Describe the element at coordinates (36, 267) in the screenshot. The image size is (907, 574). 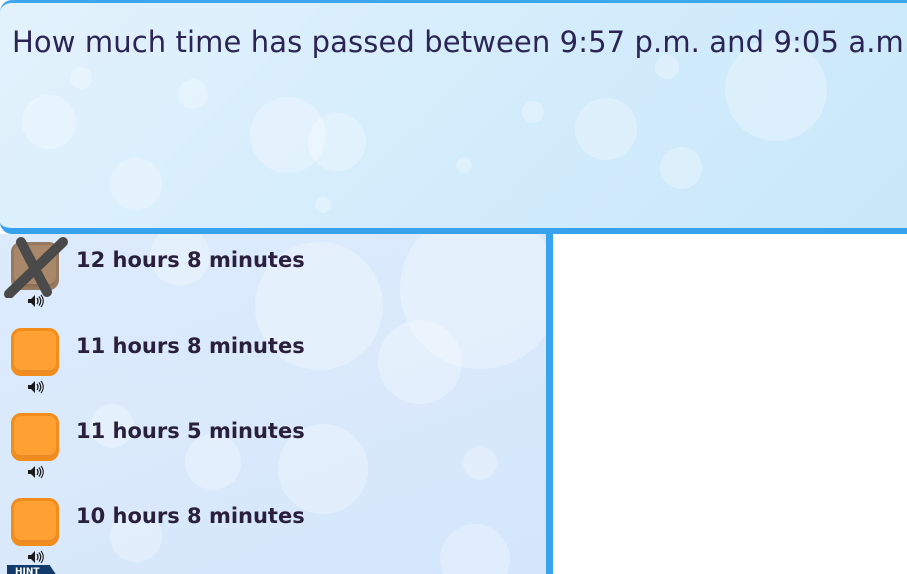
I see `x-mark-icon` at that location.